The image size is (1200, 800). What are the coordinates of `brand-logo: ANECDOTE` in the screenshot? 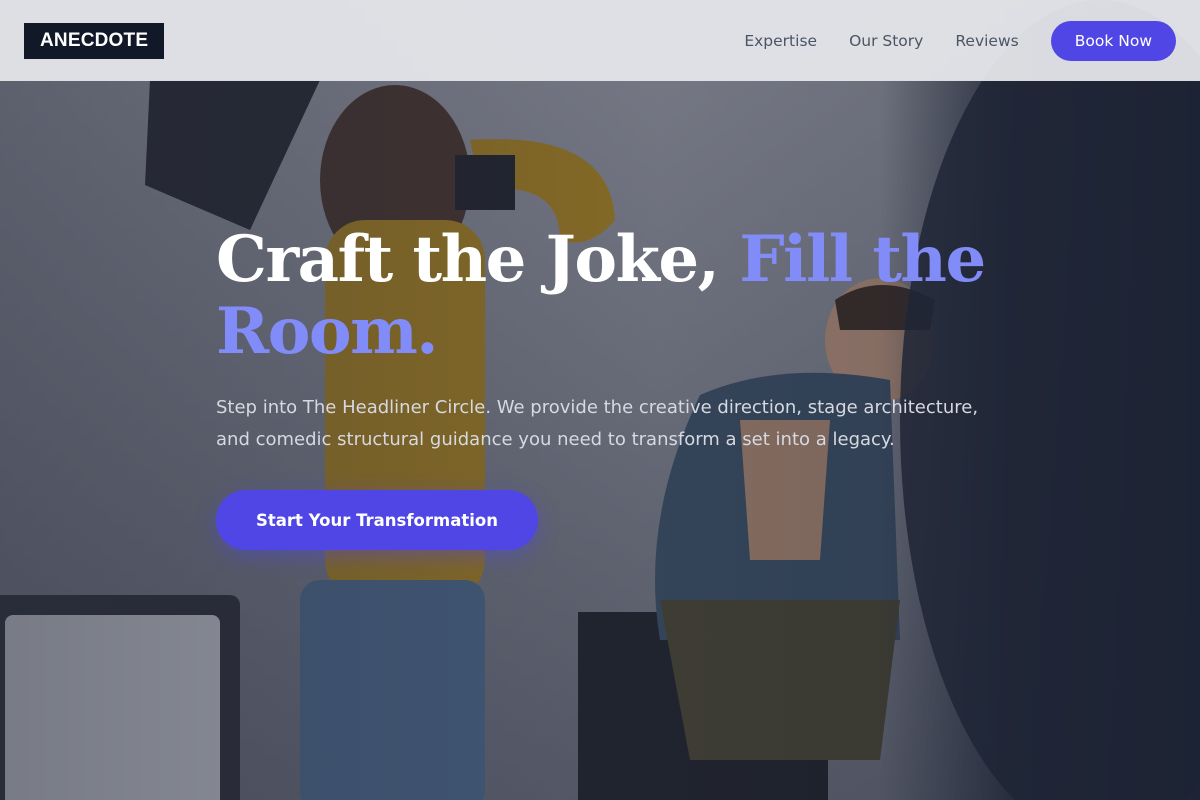 It's located at (94, 40).